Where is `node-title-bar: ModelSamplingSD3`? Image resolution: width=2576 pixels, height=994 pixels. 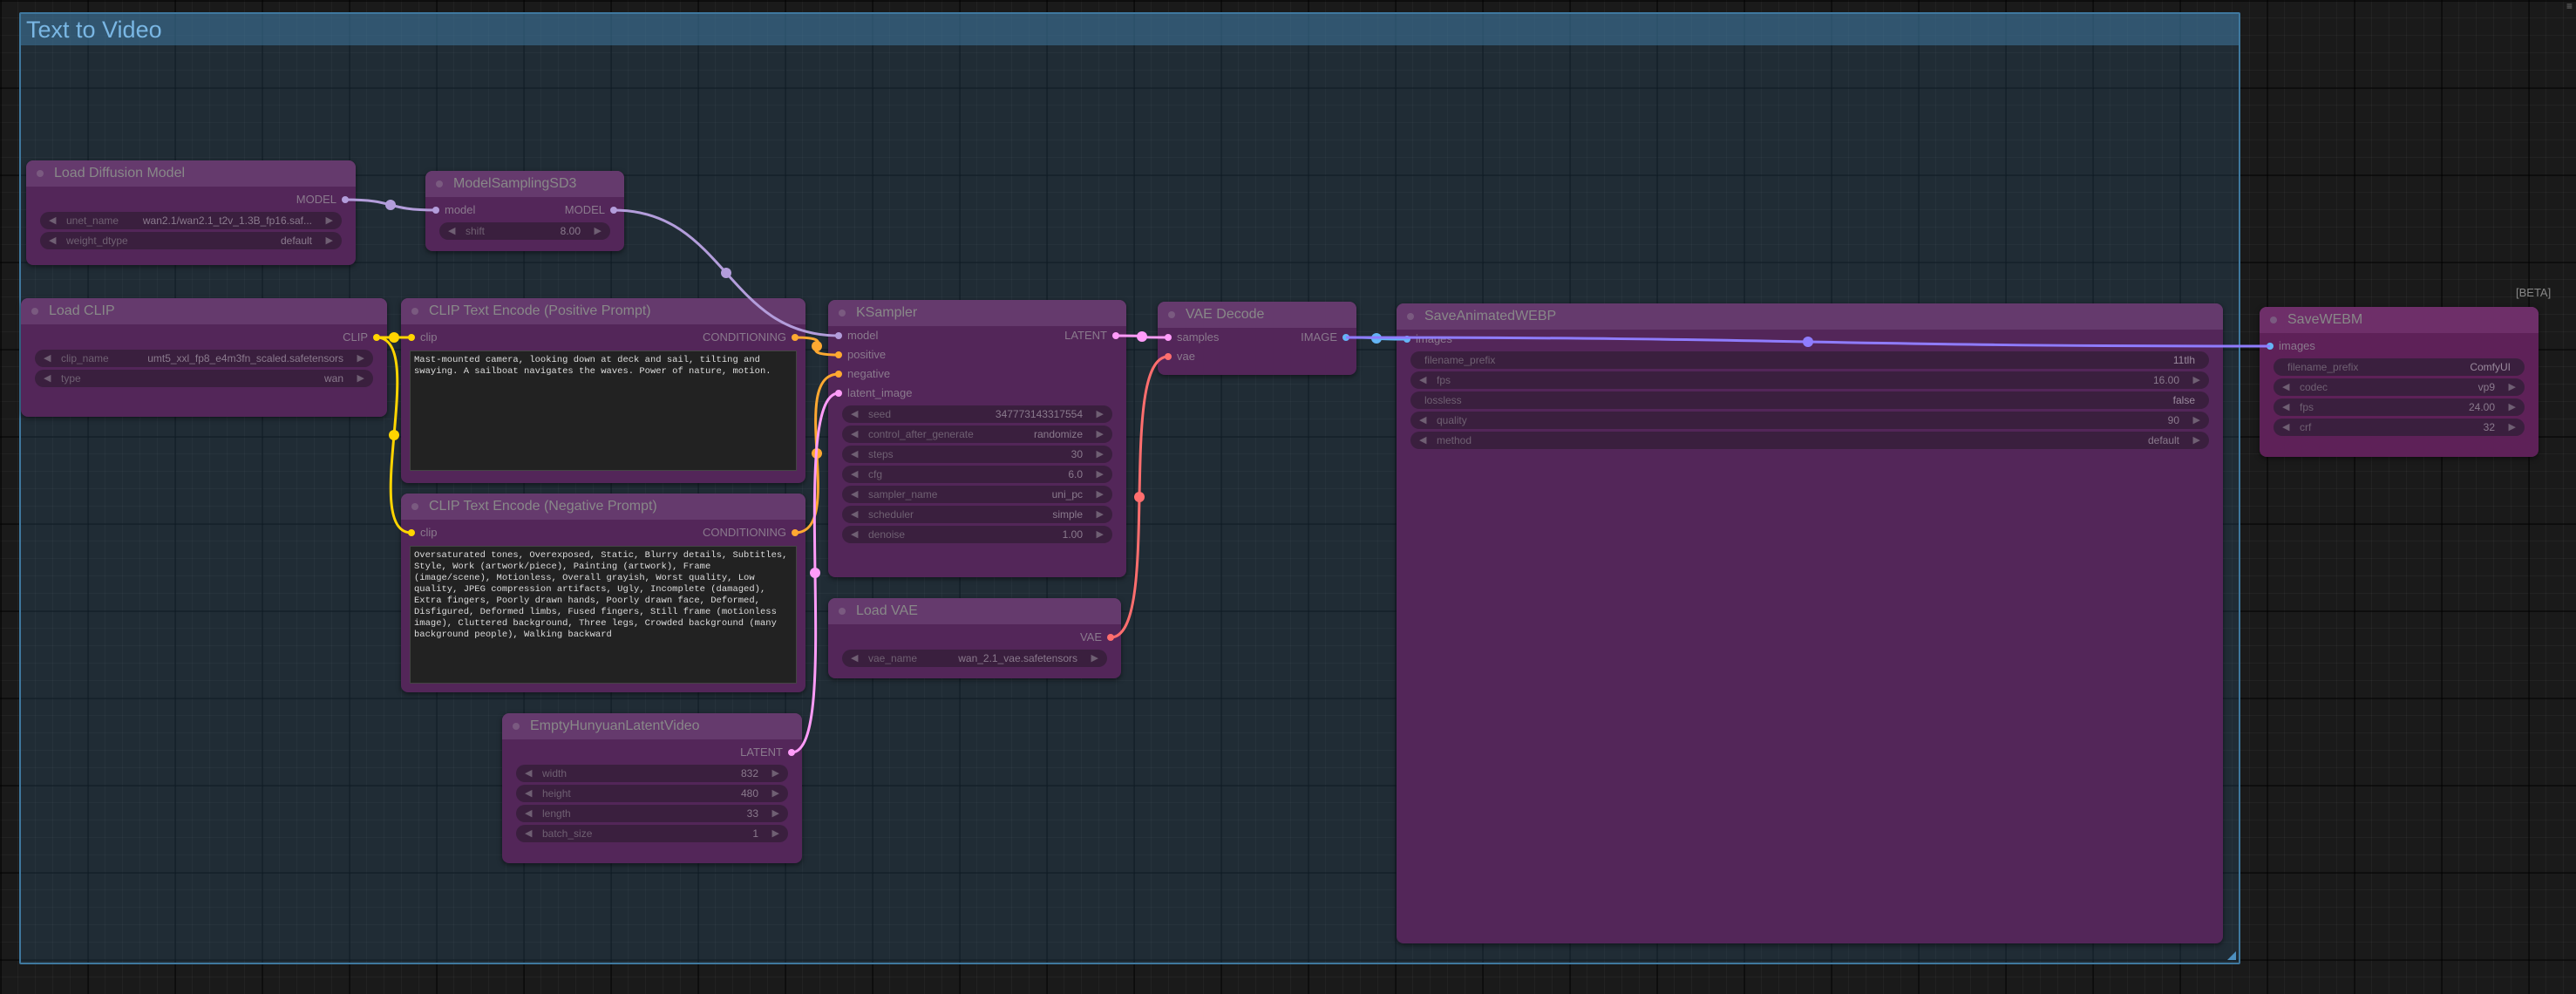
node-title-bar: ModelSamplingSD3 is located at coordinates (524, 184).